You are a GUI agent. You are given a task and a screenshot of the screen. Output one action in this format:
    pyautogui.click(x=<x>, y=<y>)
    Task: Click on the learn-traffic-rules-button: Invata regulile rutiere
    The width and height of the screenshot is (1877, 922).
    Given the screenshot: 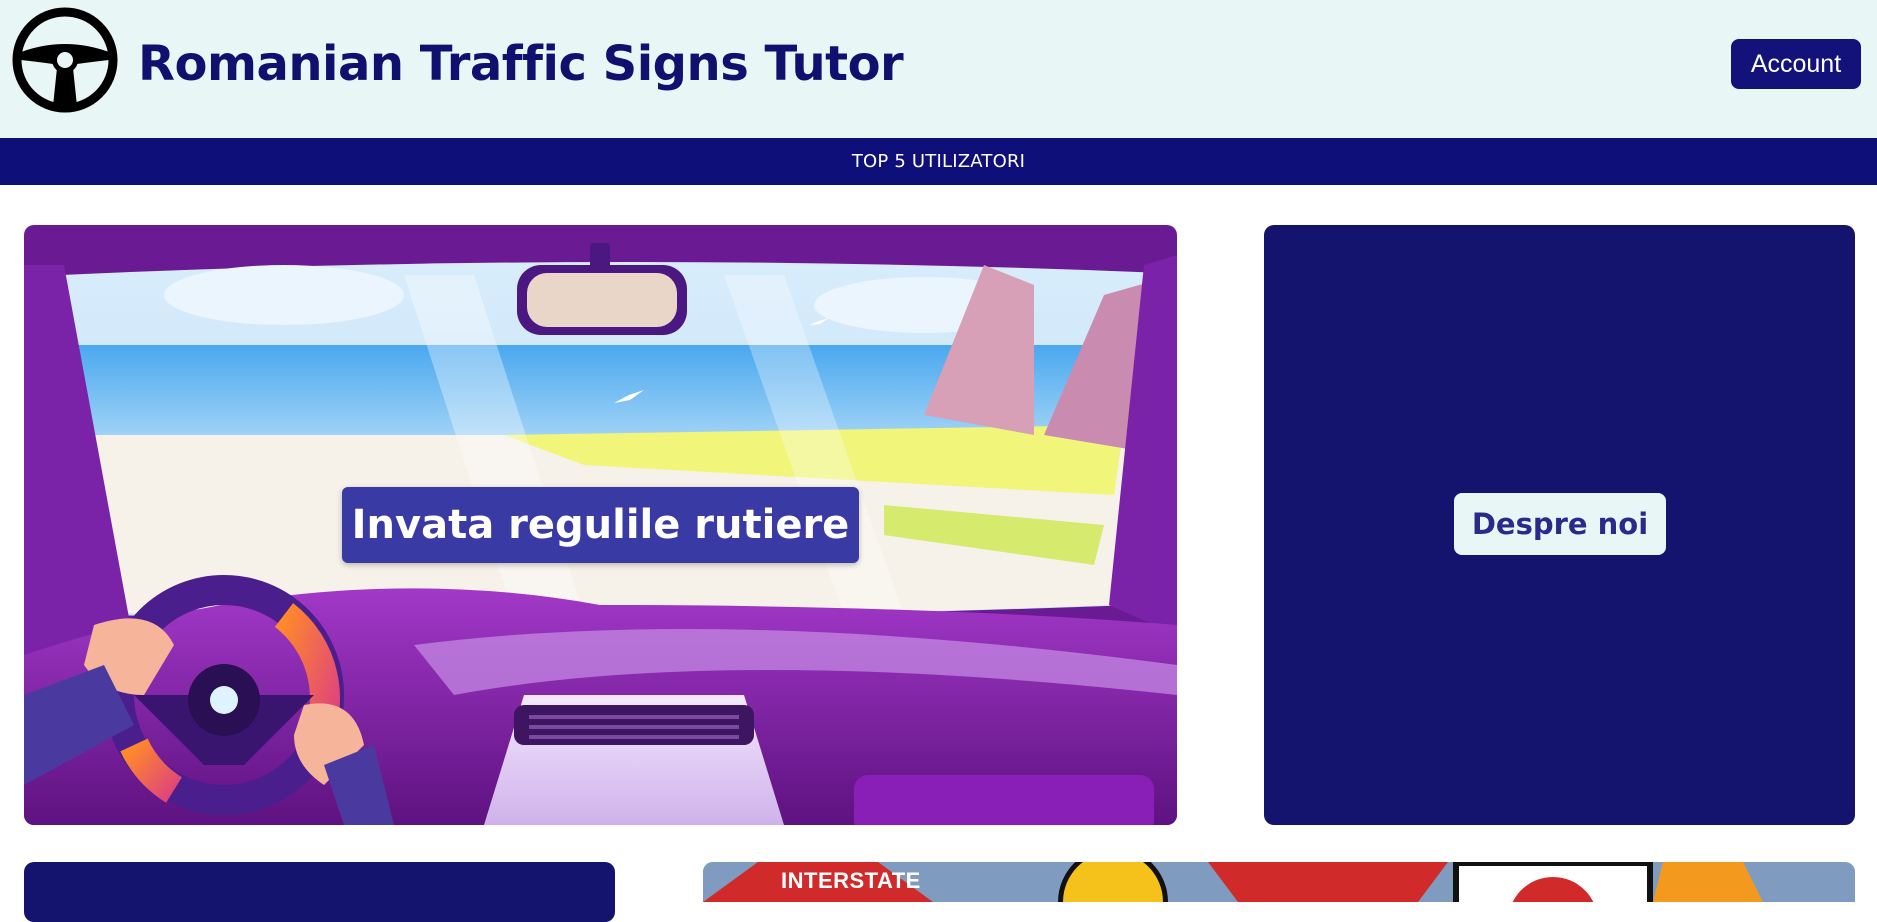 What is the action you would take?
    pyautogui.click(x=600, y=525)
    